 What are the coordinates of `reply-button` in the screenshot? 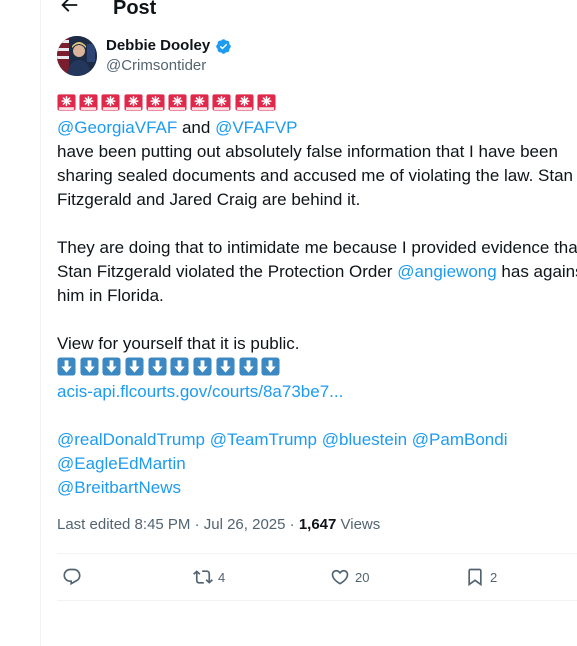 It's located at (74, 577).